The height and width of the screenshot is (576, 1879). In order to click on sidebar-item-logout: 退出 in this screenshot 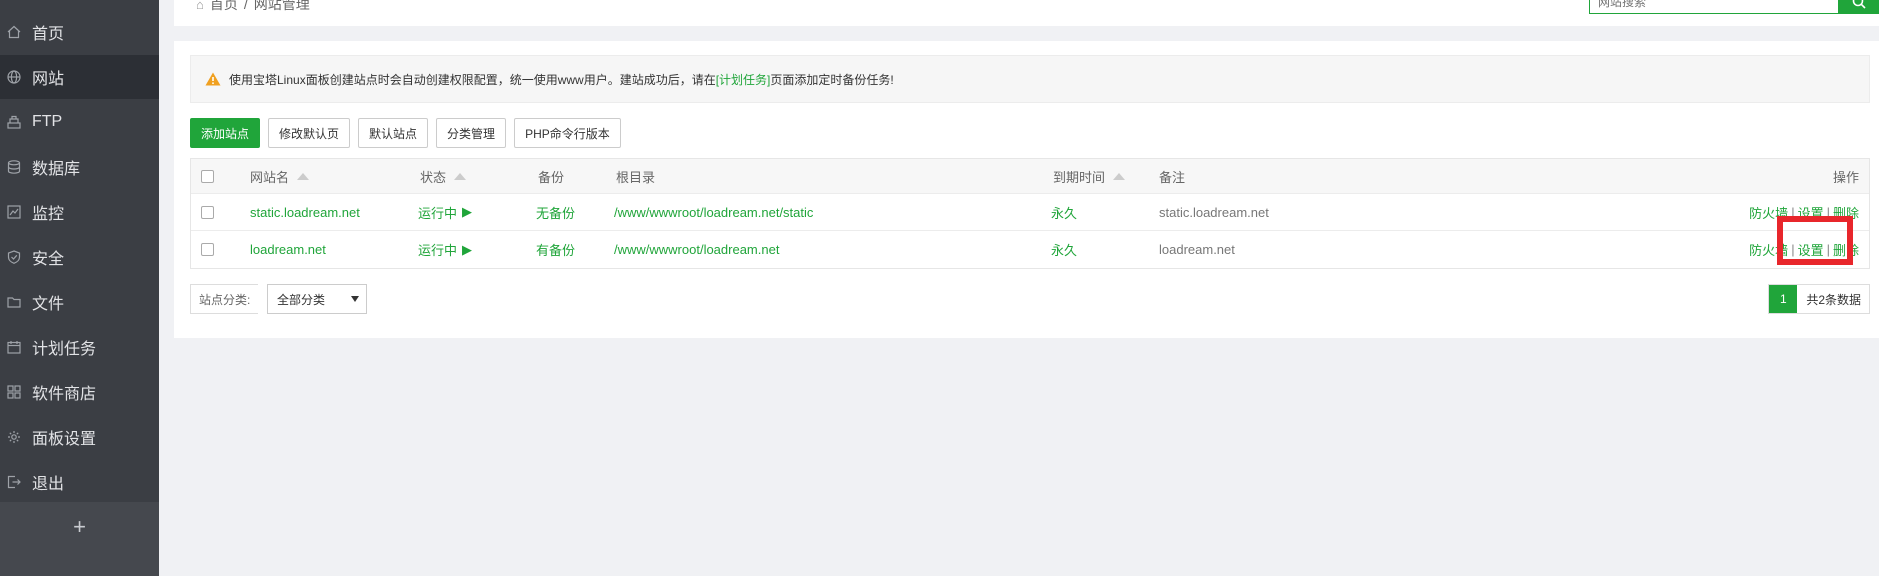, I will do `click(79, 482)`.